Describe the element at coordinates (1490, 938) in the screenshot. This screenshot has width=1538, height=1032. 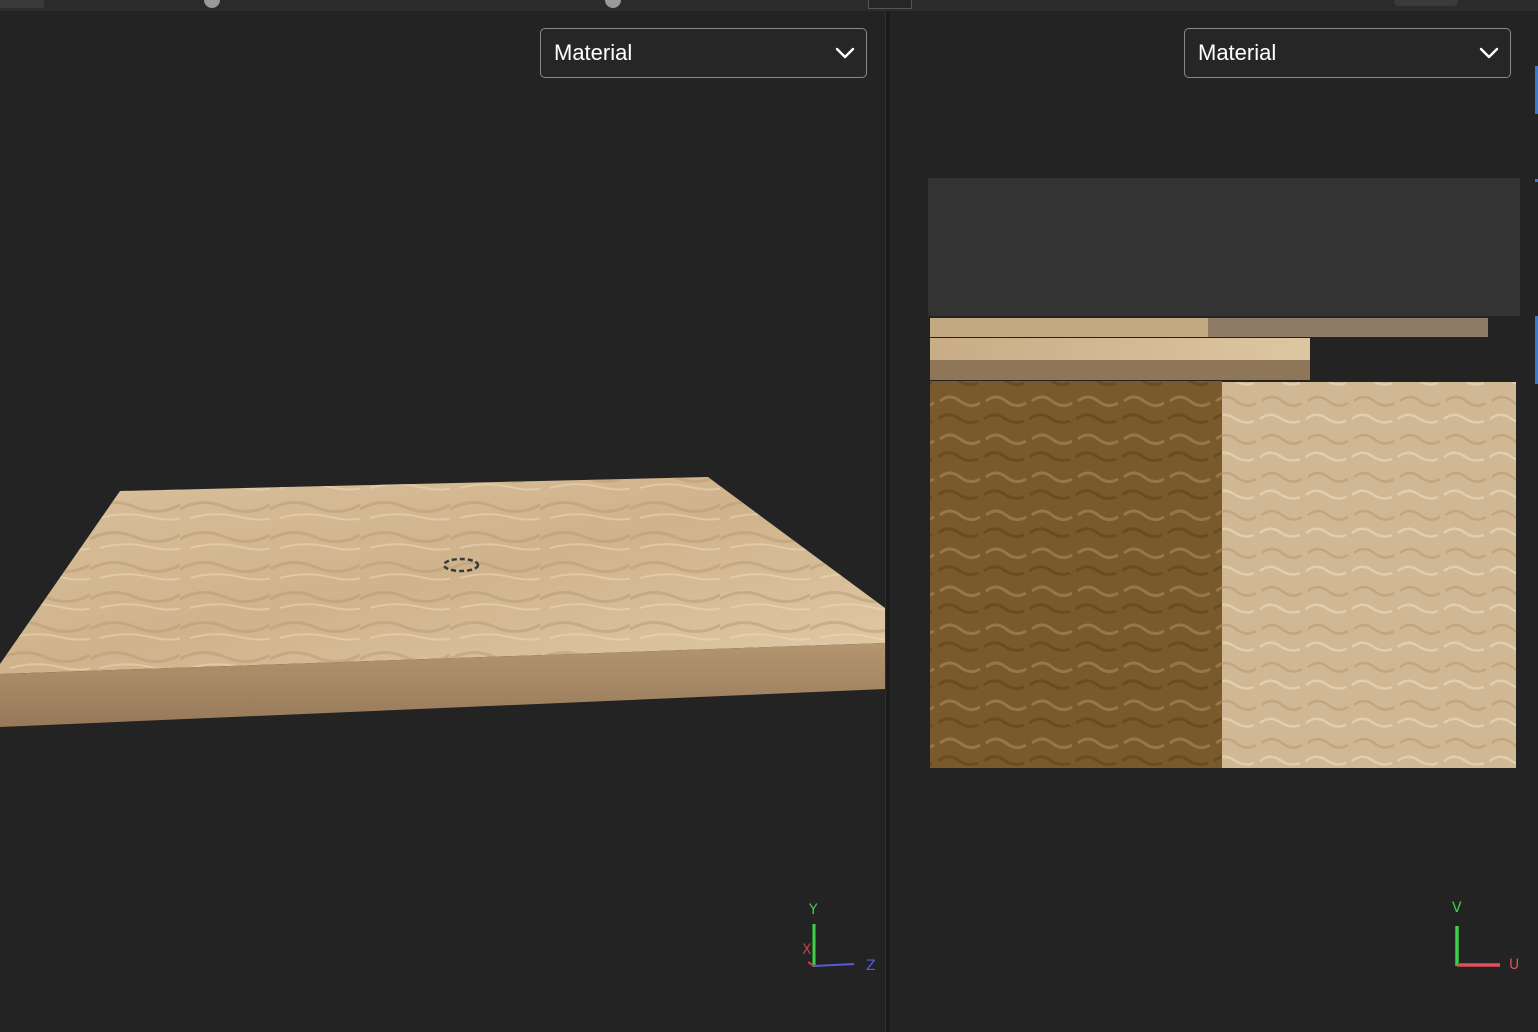
I see `axis-gizmo-uv: V U` at that location.